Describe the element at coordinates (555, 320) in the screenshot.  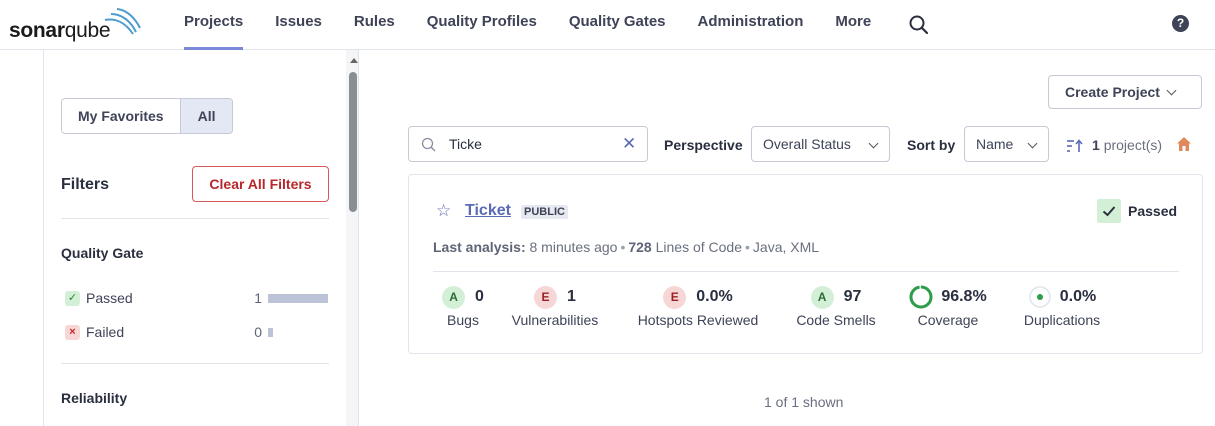
I see `metric-label: Vulnerabilities` at that location.